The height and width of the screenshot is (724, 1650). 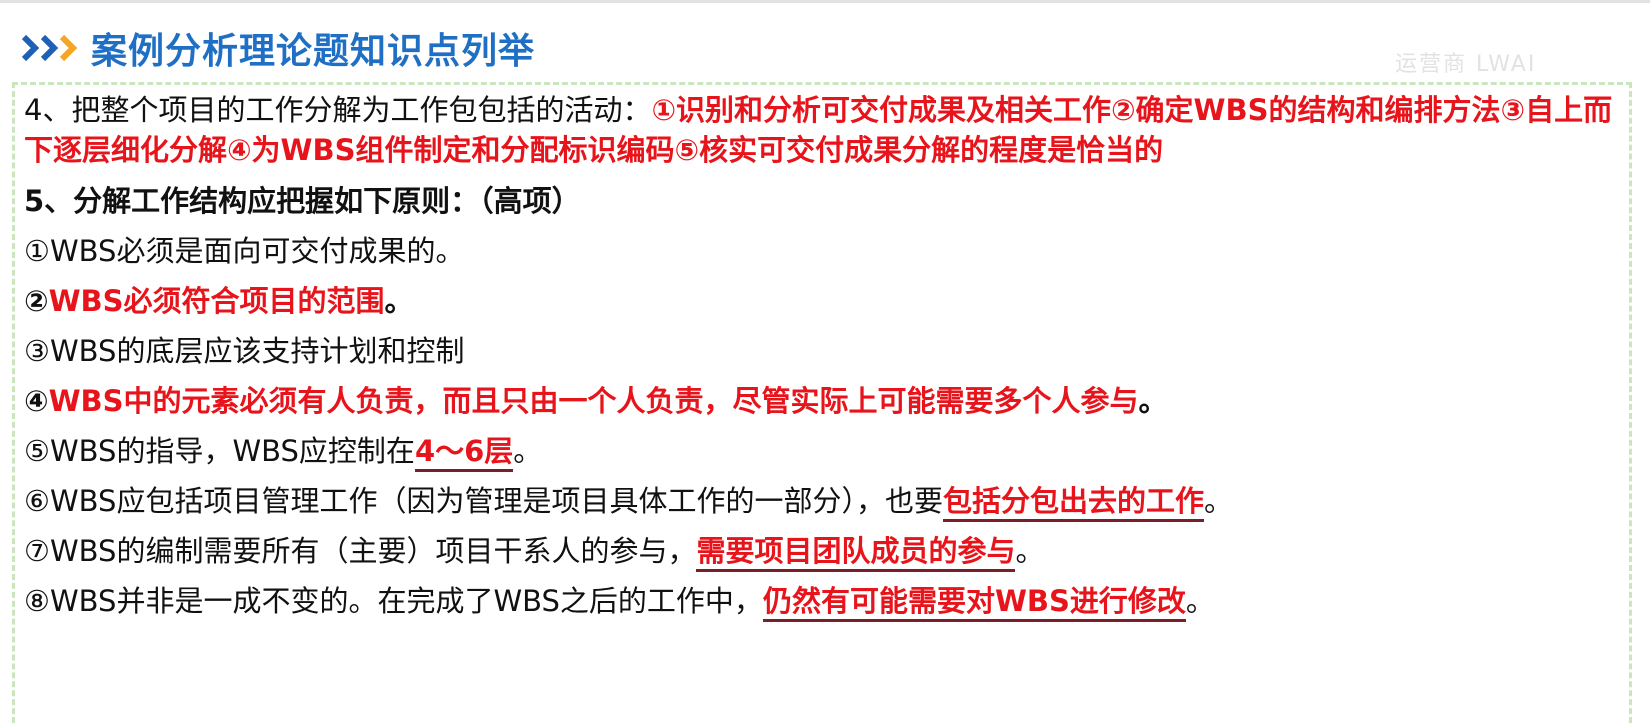 I want to click on slide-header: 案例分析理论题知识点列举, so click(x=277, y=48).